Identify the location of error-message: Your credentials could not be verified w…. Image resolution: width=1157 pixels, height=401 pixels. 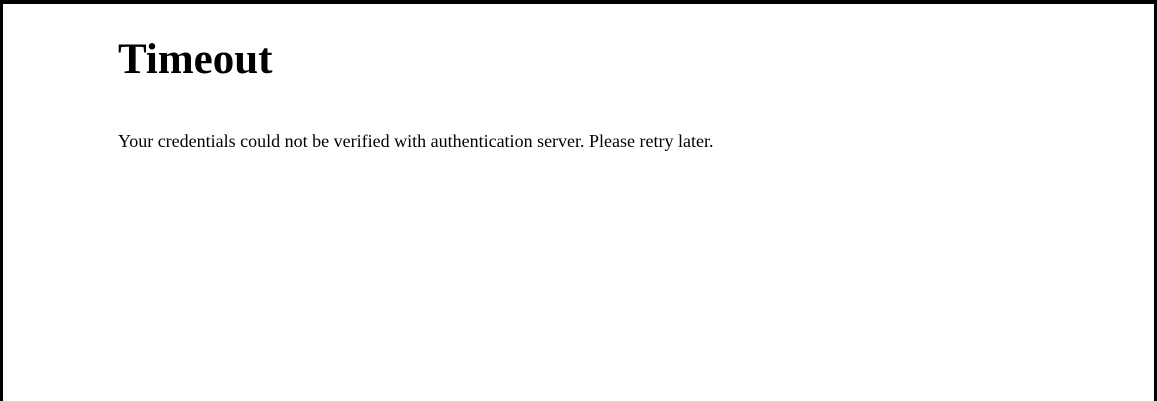
(416, 141).